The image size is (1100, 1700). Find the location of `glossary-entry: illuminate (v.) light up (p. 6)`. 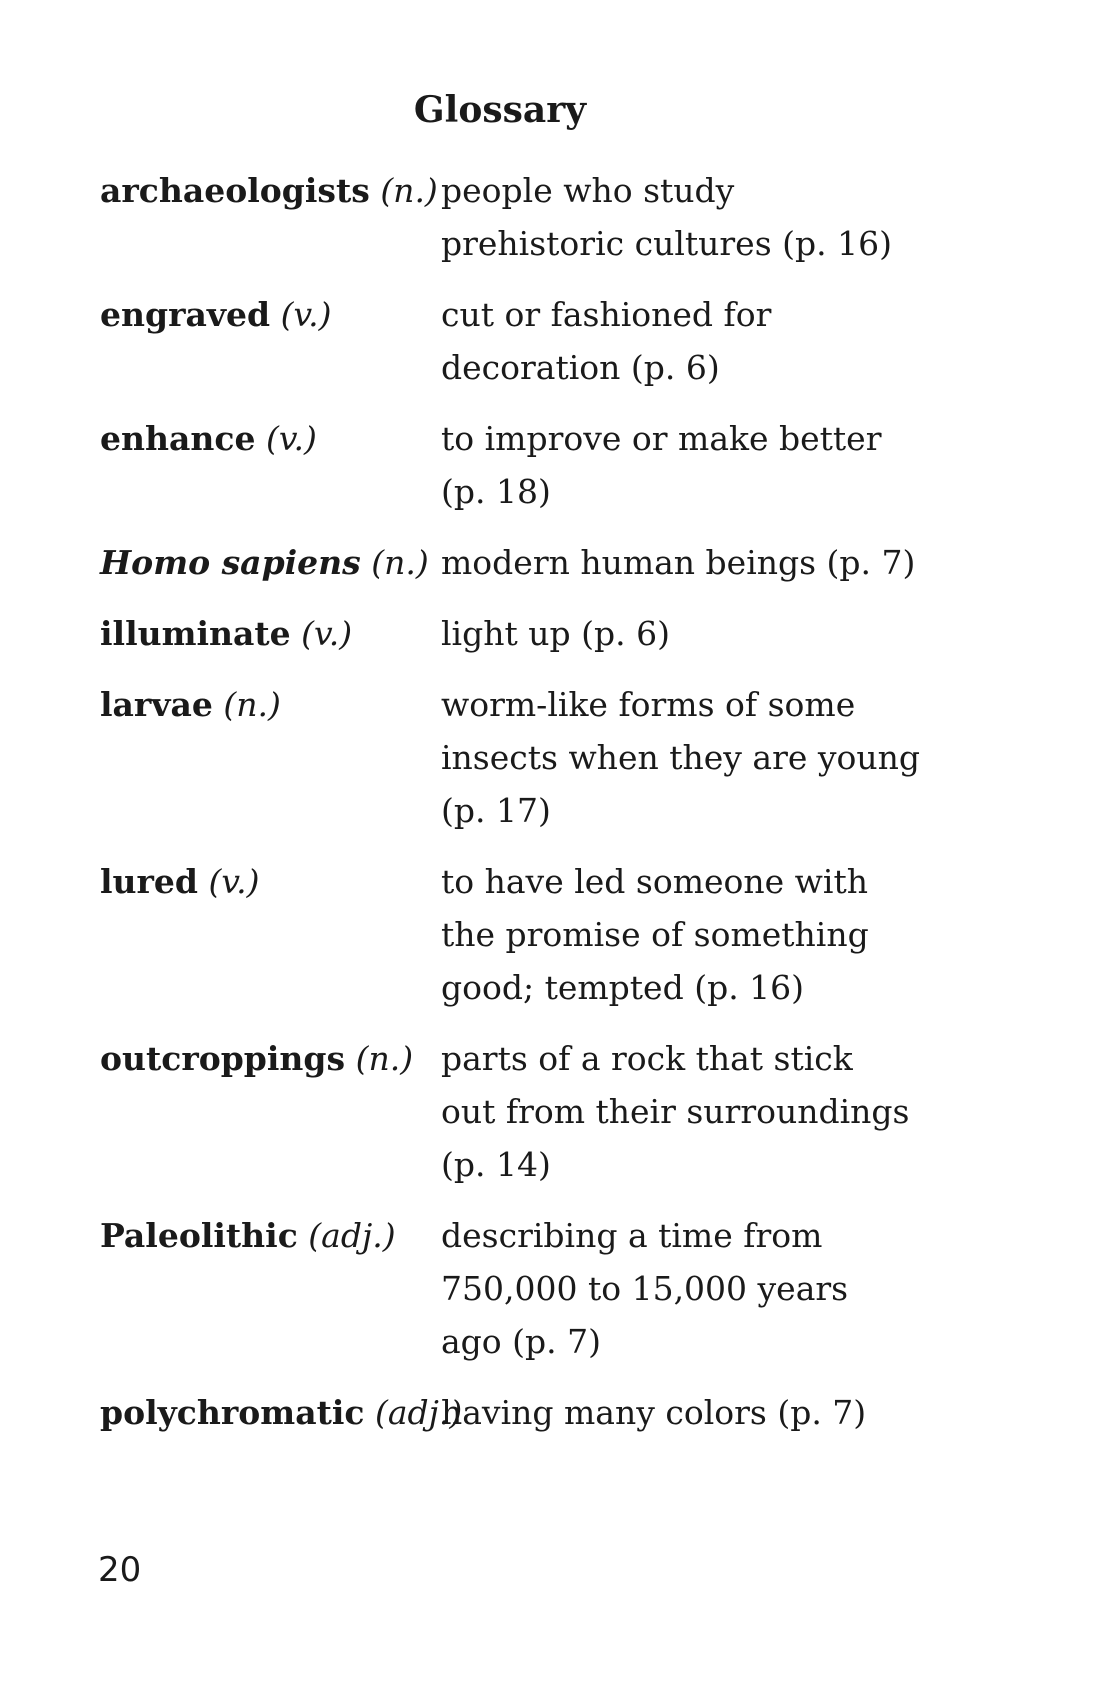

glossary-entry: illuminate (v.) light up (p. 6) is located at coordinates (540, 633).